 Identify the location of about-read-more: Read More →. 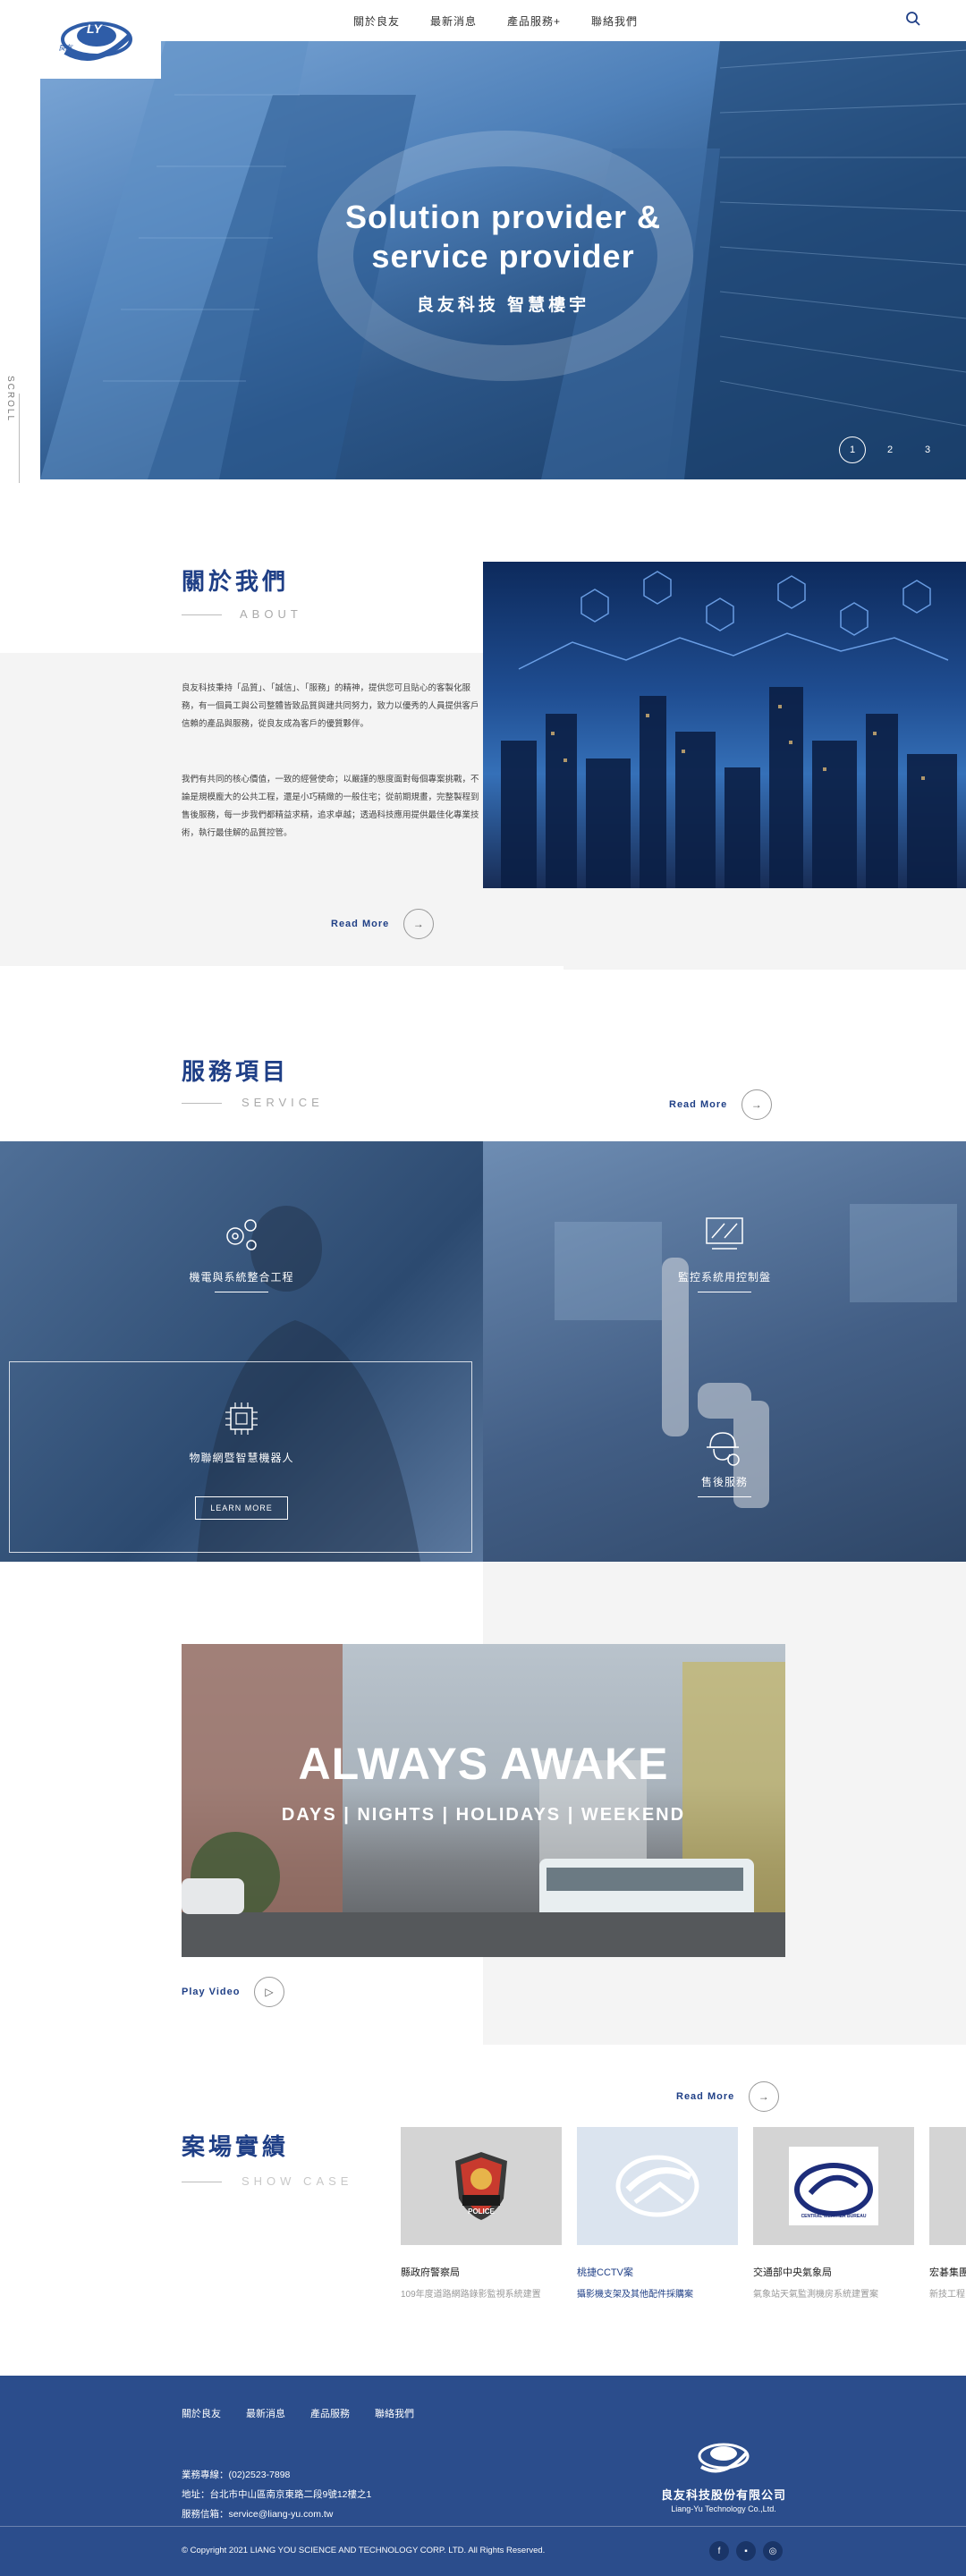
(383, 924).